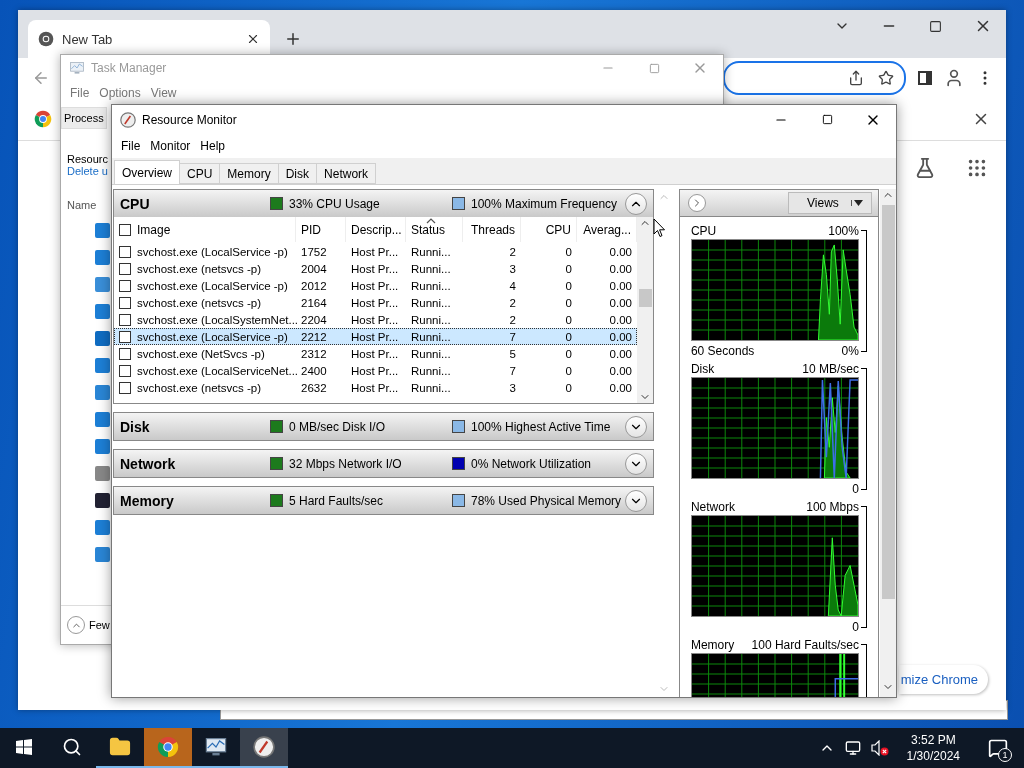  Describe the element at coordinates (512, 336) in the screenshot. I see `table-cell-text: 7` at that location.